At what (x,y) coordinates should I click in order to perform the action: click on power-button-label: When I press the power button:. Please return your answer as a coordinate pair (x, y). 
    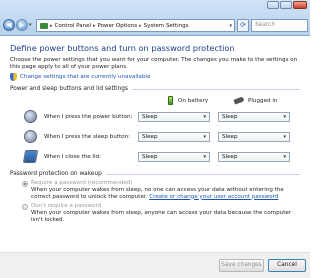
    Looking at the image, I should click on (88, 117).